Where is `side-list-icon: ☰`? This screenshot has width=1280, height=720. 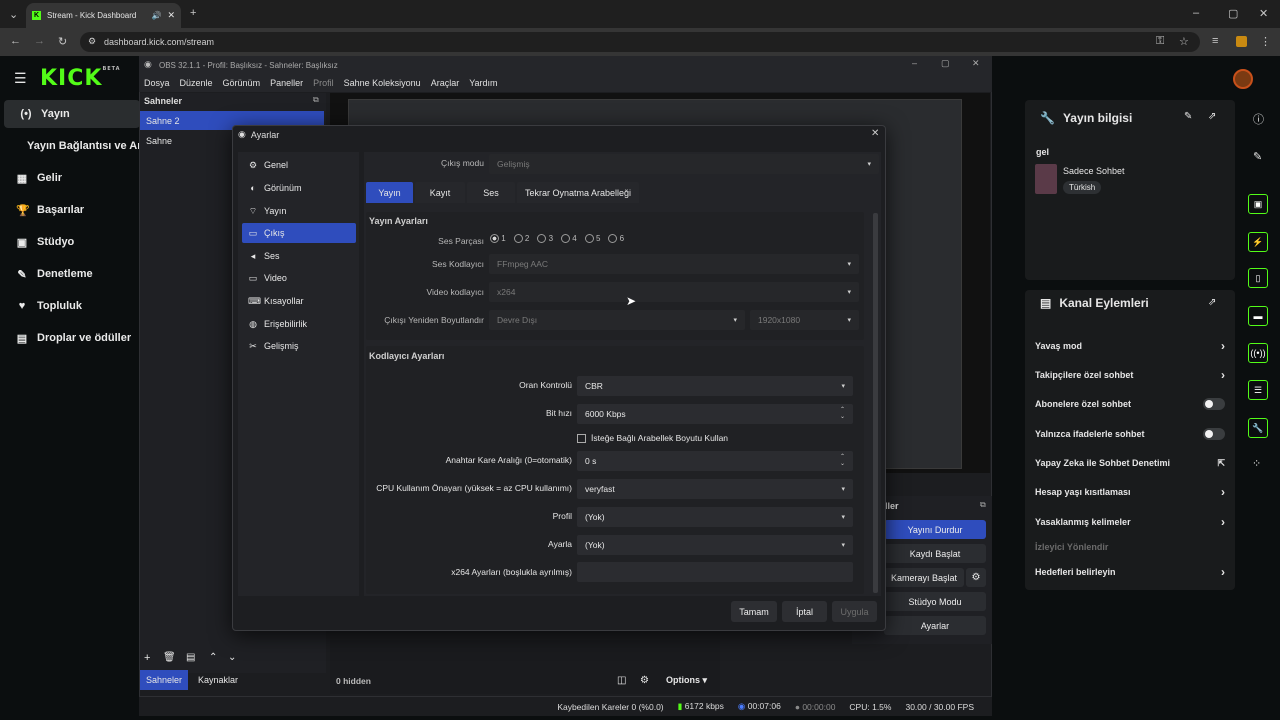
side-list-icon: ☰ is located at coordinates (1258, 390).